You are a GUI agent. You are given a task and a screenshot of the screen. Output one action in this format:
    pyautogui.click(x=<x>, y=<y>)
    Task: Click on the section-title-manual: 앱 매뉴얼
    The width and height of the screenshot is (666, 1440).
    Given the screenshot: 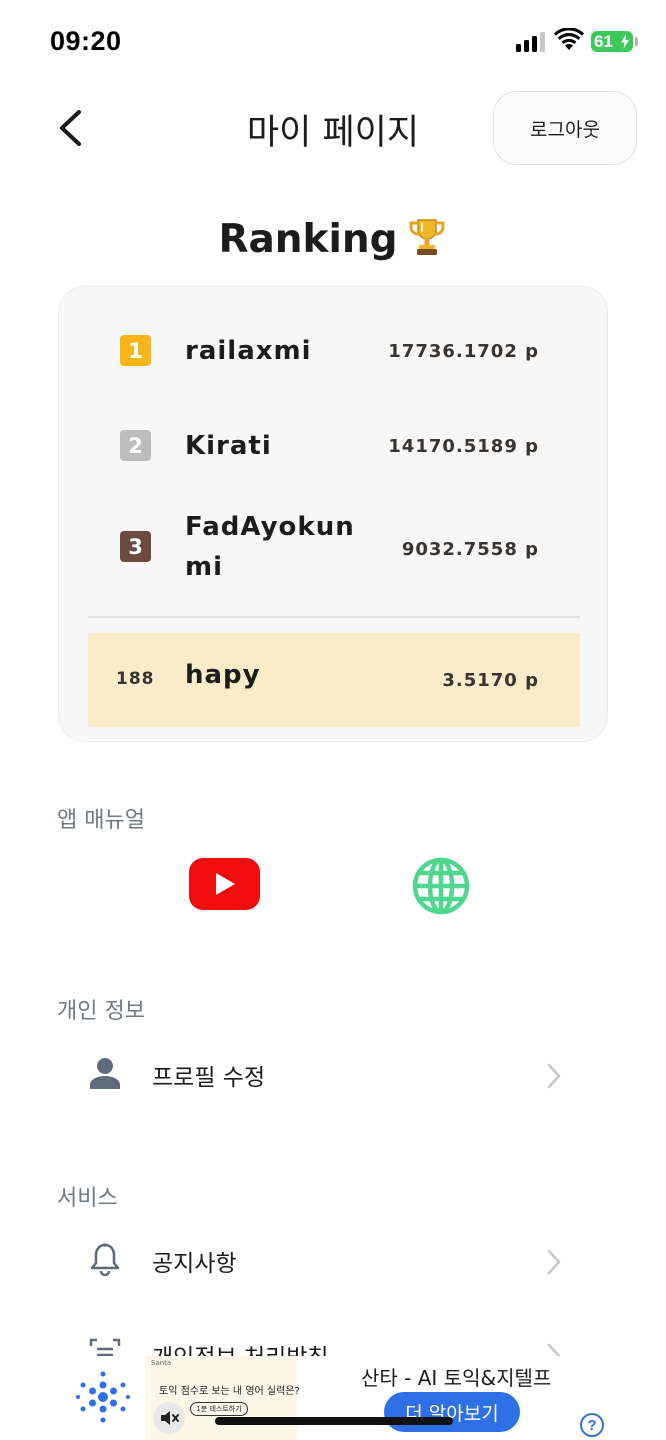 What is the action you would take?
    pyautogui.click(x=101, y=820)
    